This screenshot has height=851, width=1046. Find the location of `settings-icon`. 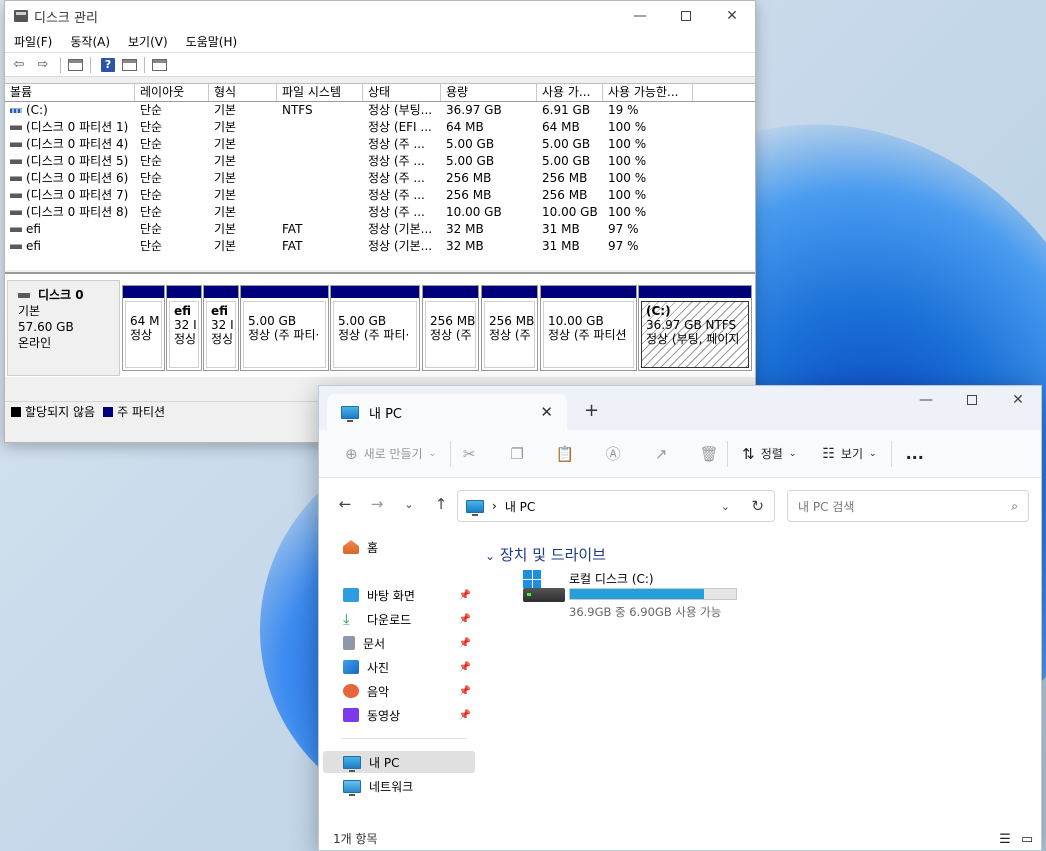

settings-icon is located at coordinates (159, 64).